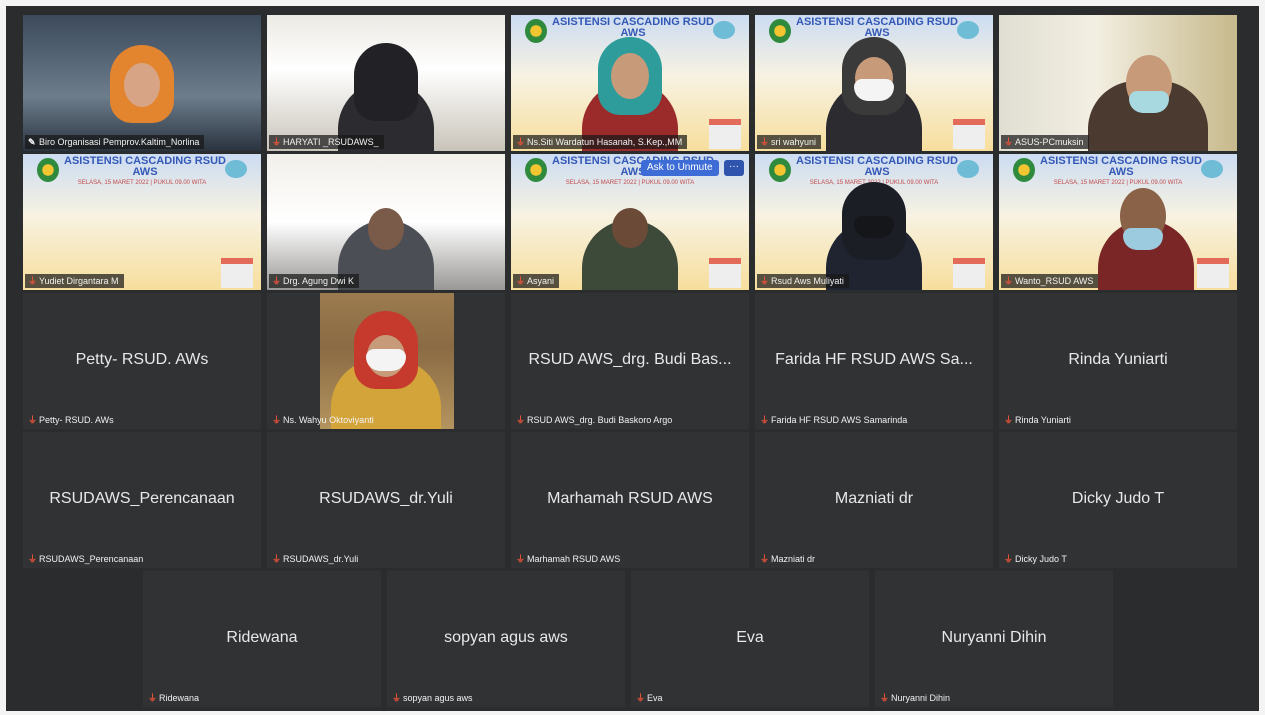  I want to click on participant-name-tile: sopyan agus aws ⏚ sopyan agus aws, so click(506, 639).